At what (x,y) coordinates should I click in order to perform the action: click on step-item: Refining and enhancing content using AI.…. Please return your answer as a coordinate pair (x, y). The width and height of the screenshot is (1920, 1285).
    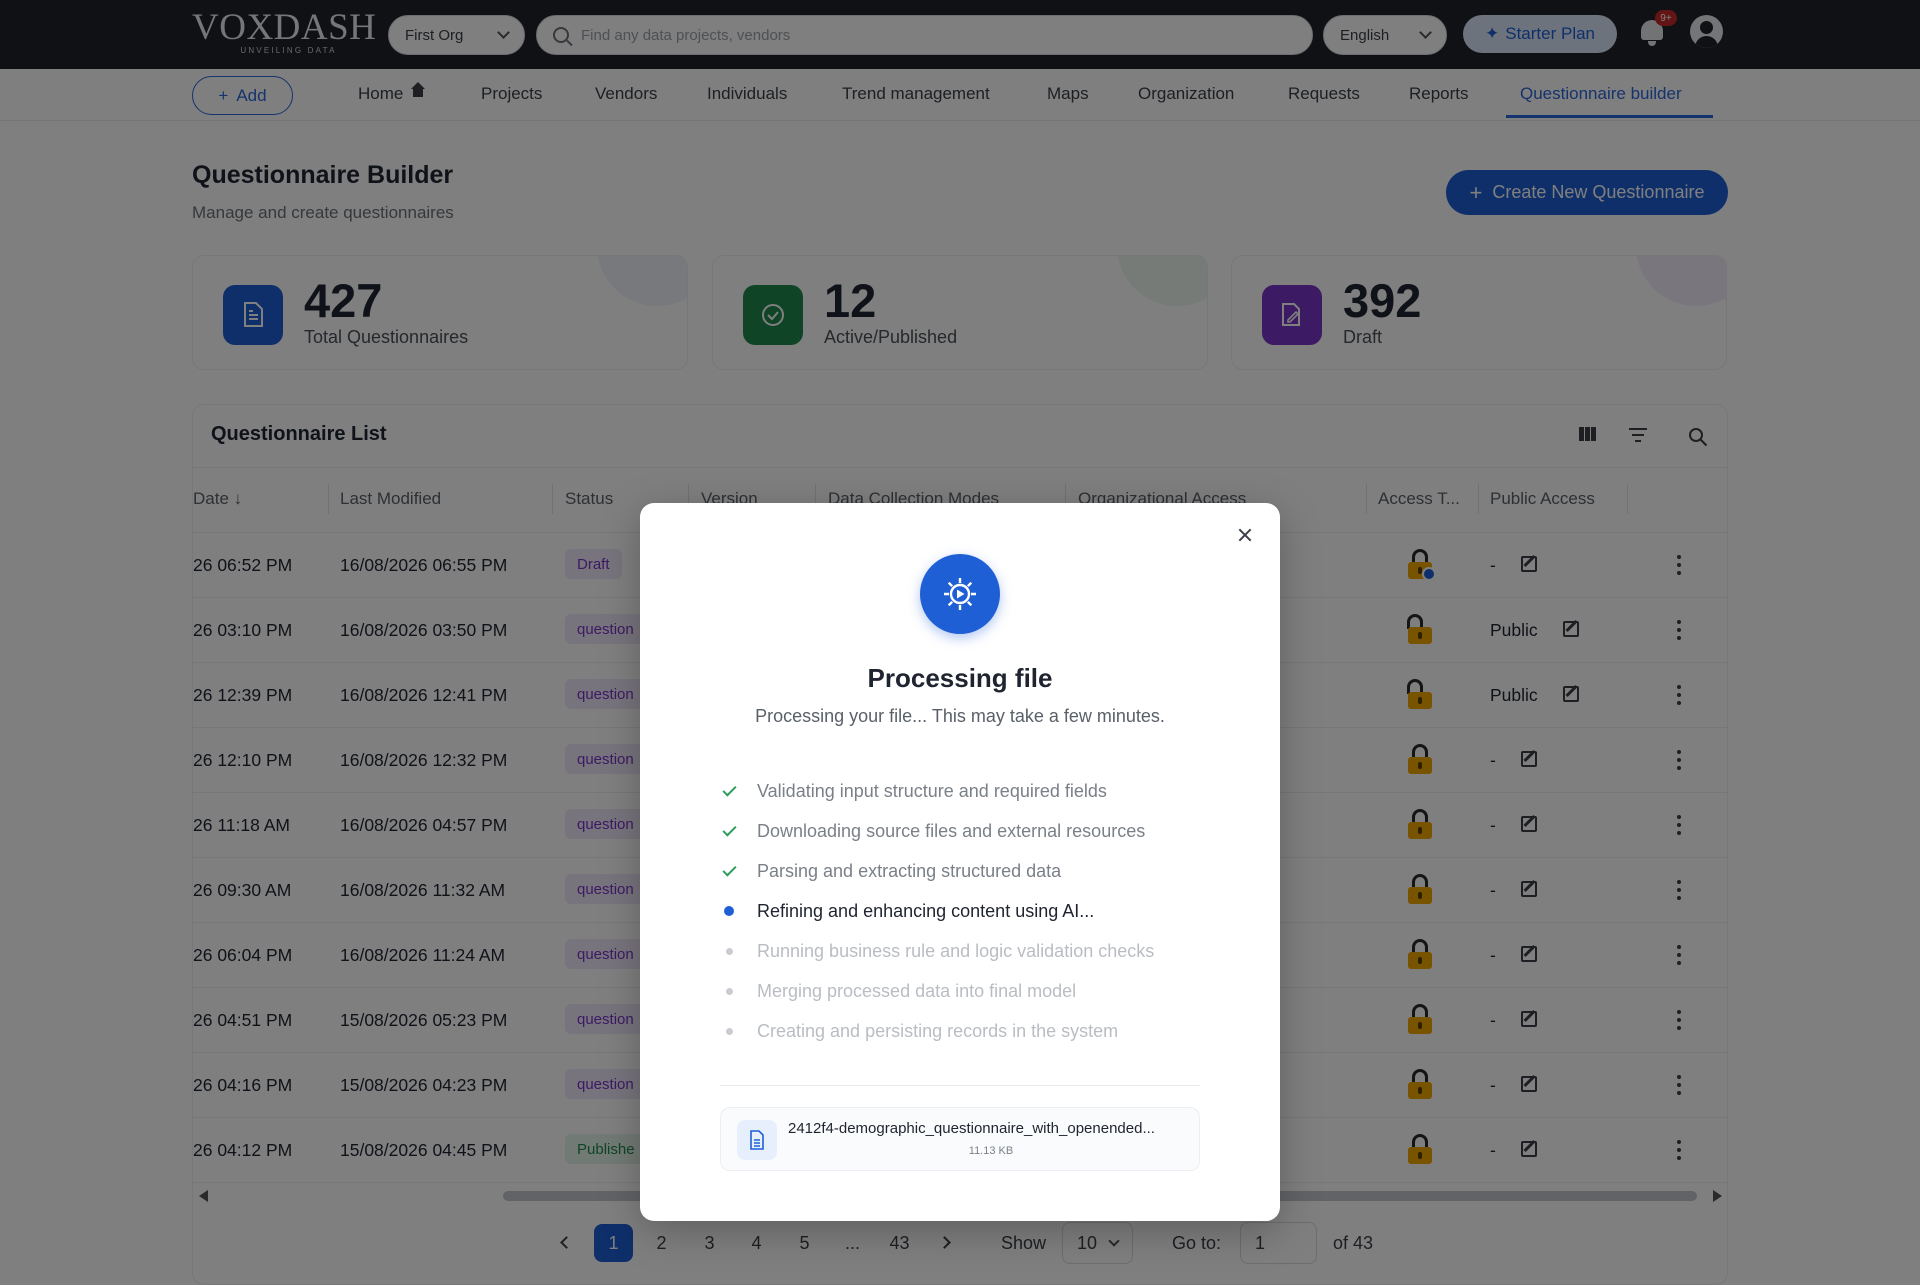
    Looking at the image, I should click on (907, 911).